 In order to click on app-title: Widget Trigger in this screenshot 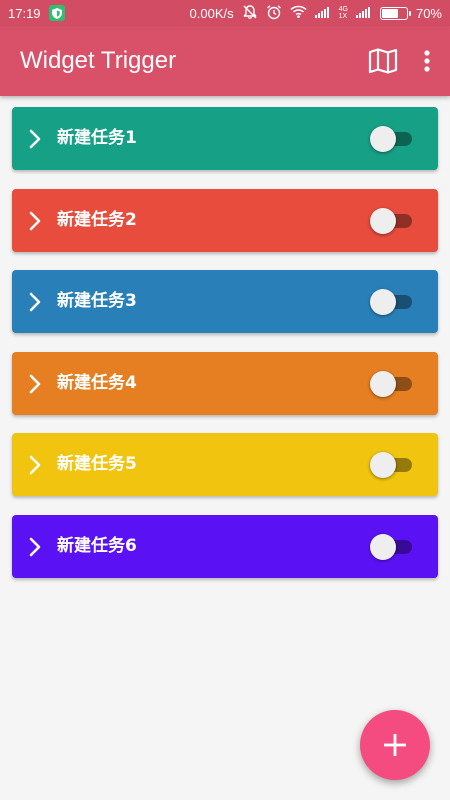, I will do `click(98, 60)`.